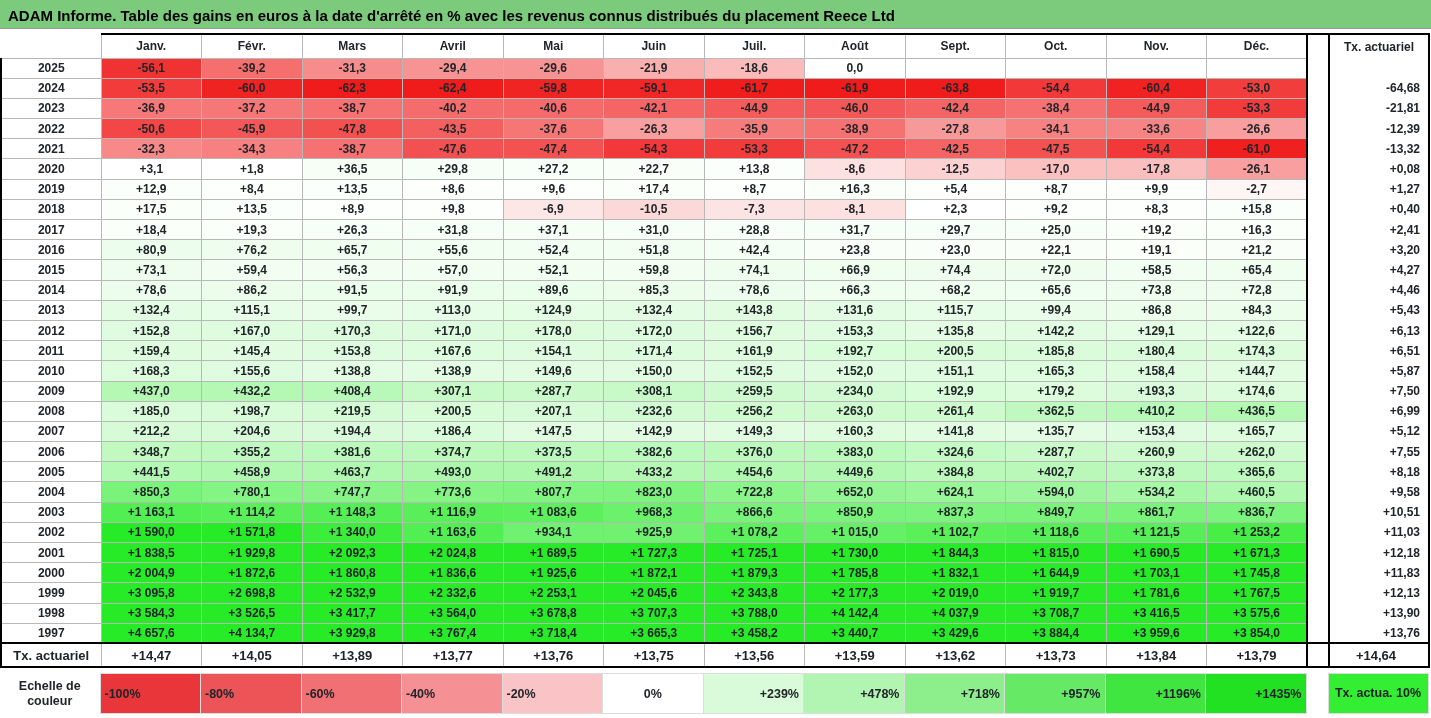  I want to click on rate-cell: +9,58, so click(1379, 492).